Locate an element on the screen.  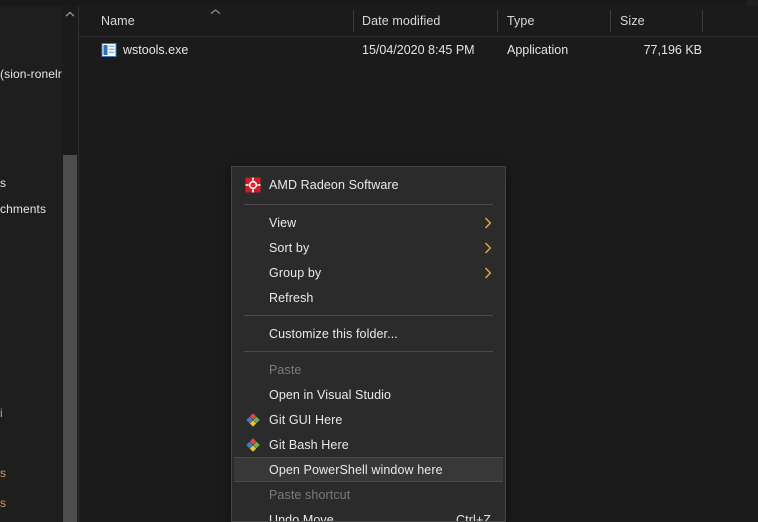
menu-item-label: Git Bash Here is located at coordinates (309, 444).